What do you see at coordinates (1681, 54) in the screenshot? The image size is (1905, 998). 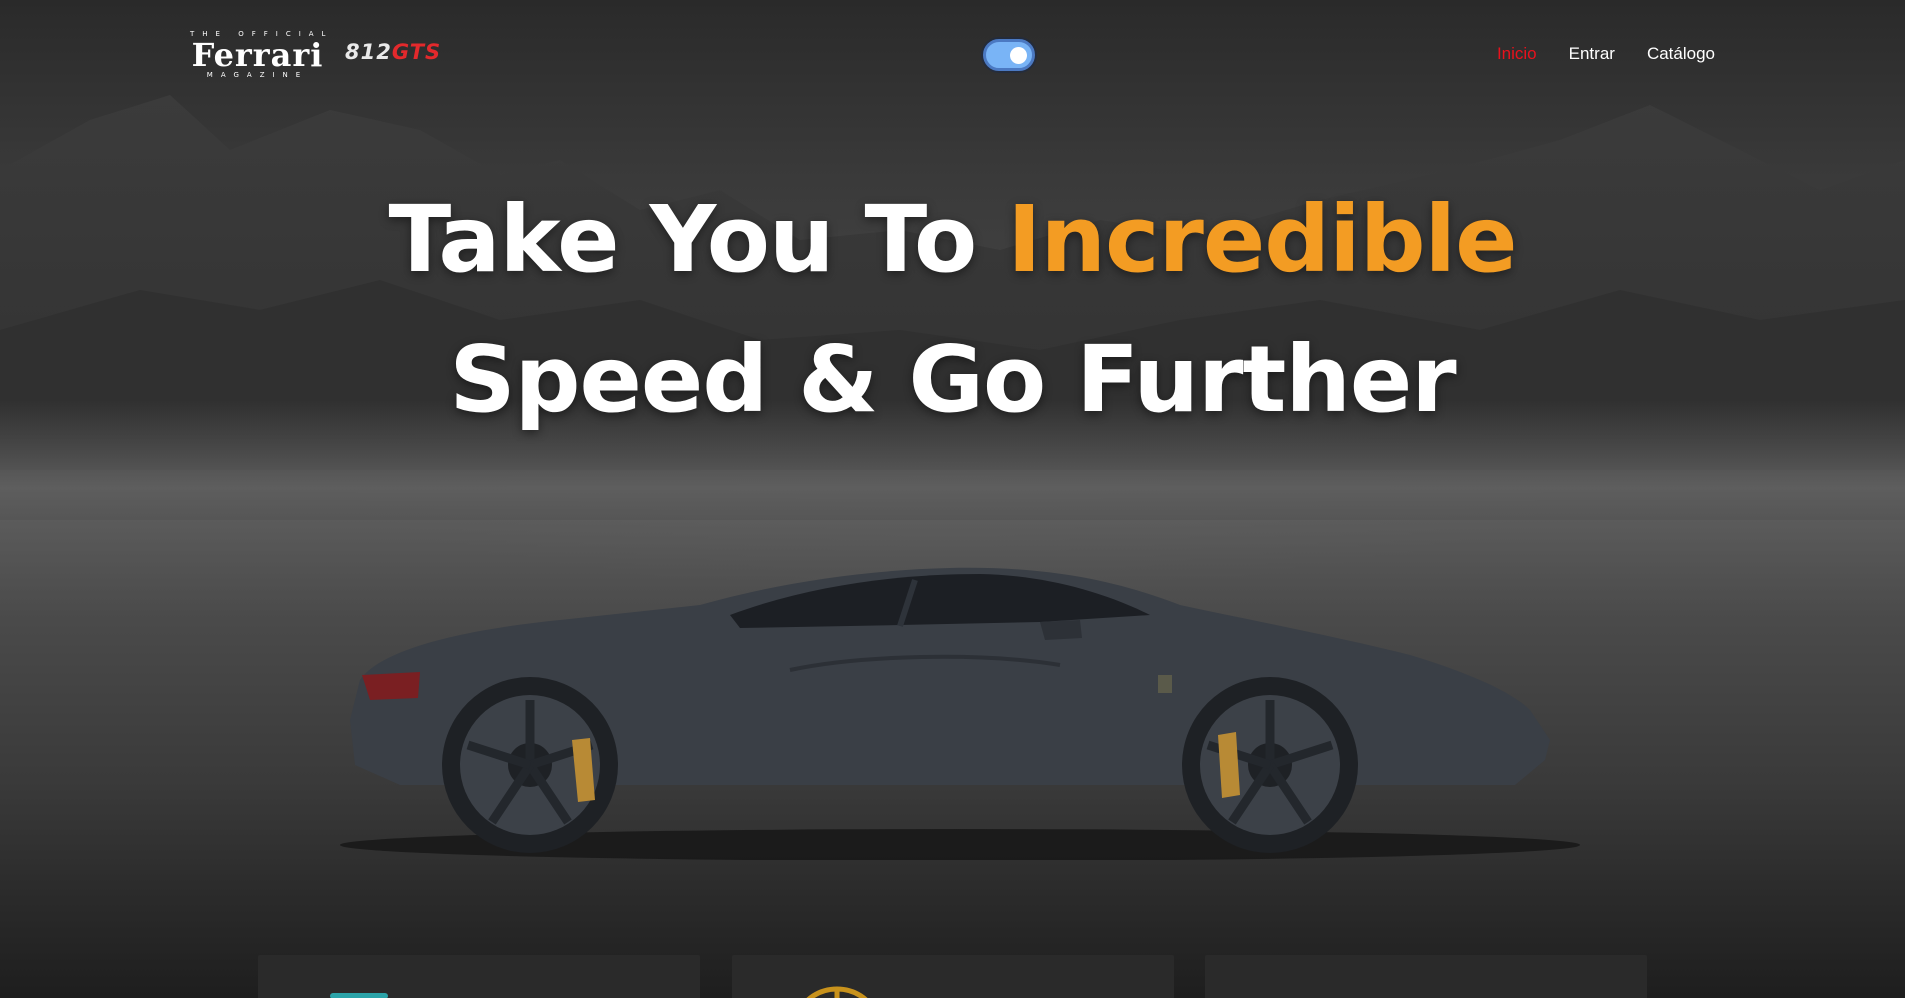 I see `nav-link-catalogo: Catálogo` at bounding box center [1681, 54].